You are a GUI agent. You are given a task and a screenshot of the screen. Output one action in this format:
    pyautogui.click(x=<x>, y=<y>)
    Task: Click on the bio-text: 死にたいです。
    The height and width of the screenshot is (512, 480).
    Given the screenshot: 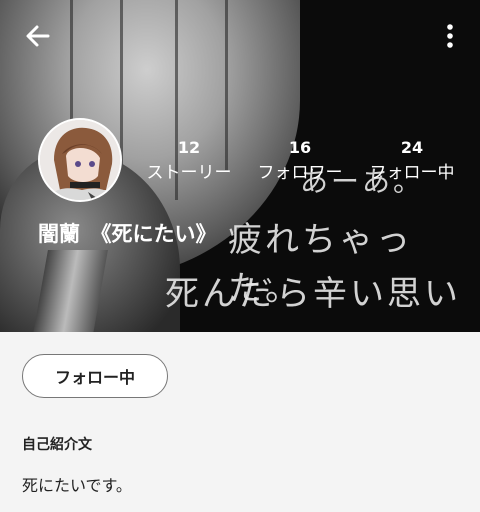 What is the action you would take?
    pyautogui.click(x=77, y=485)
    